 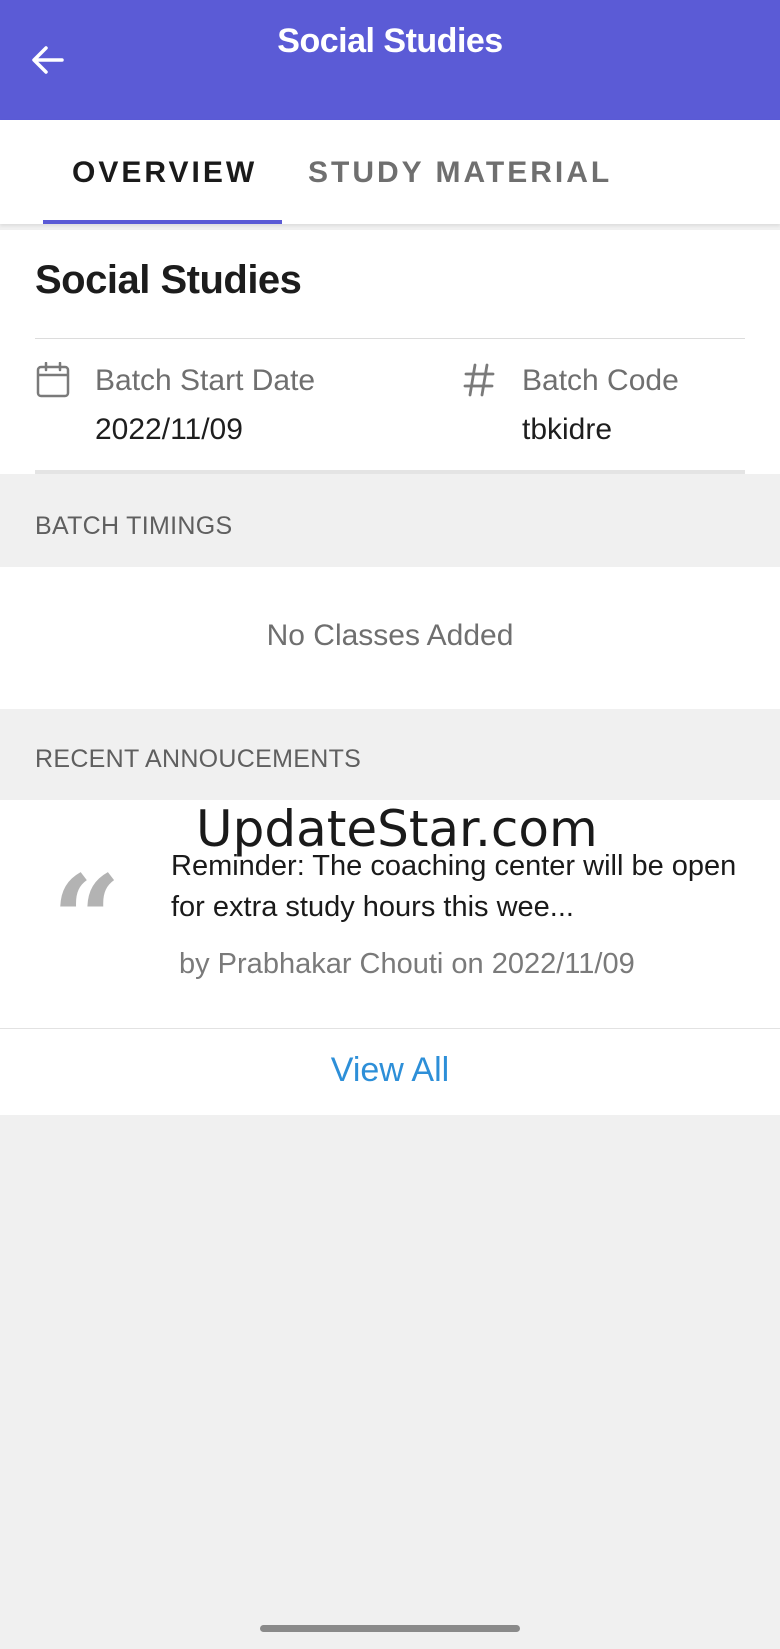 I want to click on batch-timings-card: No Classes Added, so click(x=390, y=638).